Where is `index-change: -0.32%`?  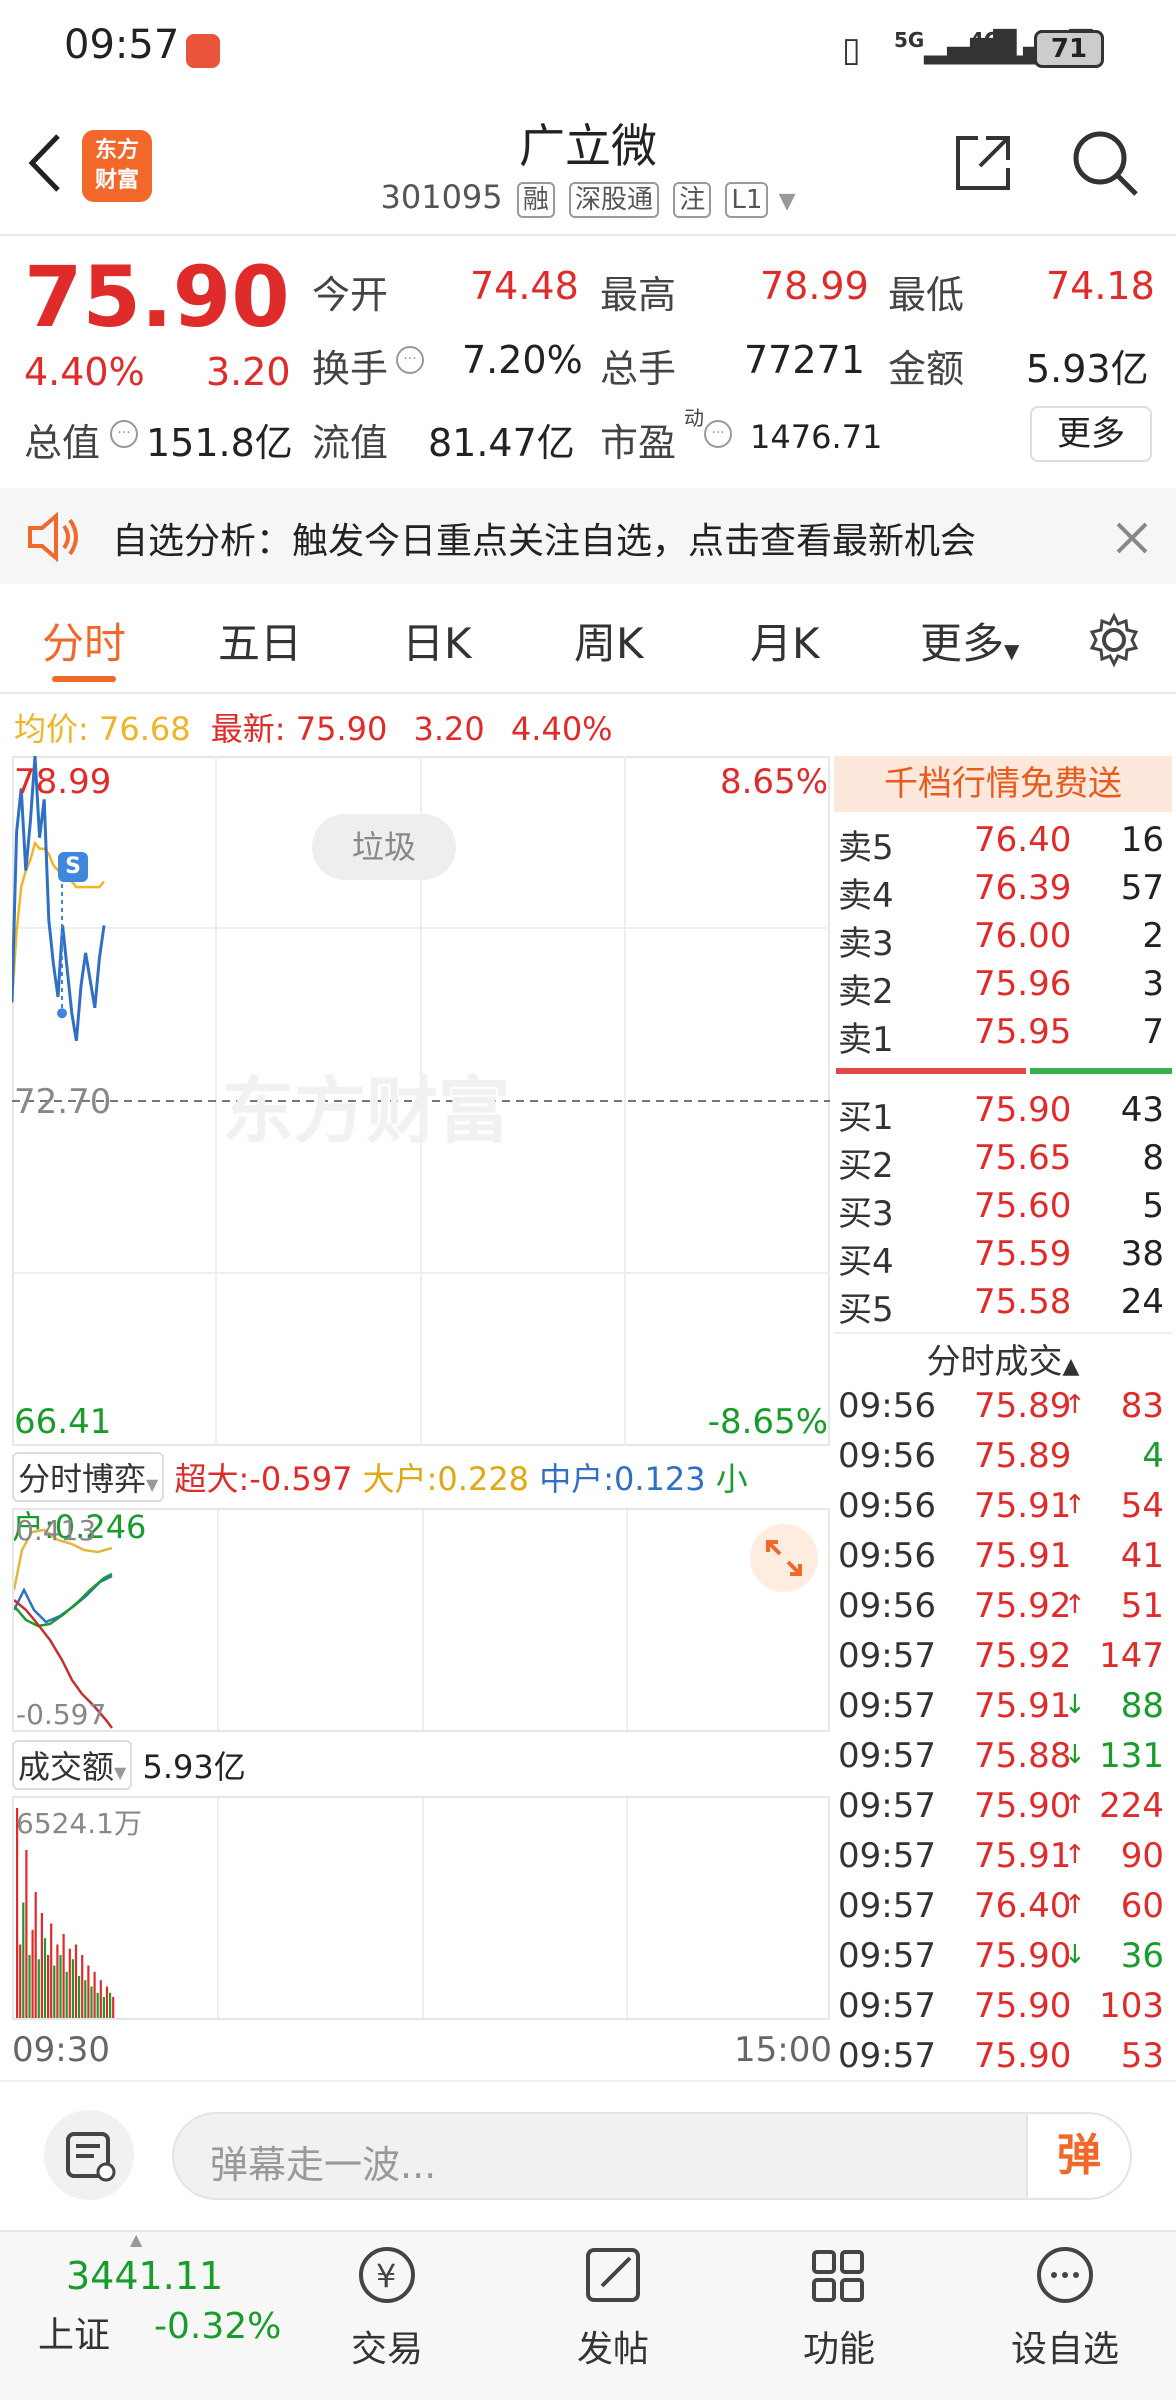 index-change: -0.32% is located at coordinates (217, 2326).